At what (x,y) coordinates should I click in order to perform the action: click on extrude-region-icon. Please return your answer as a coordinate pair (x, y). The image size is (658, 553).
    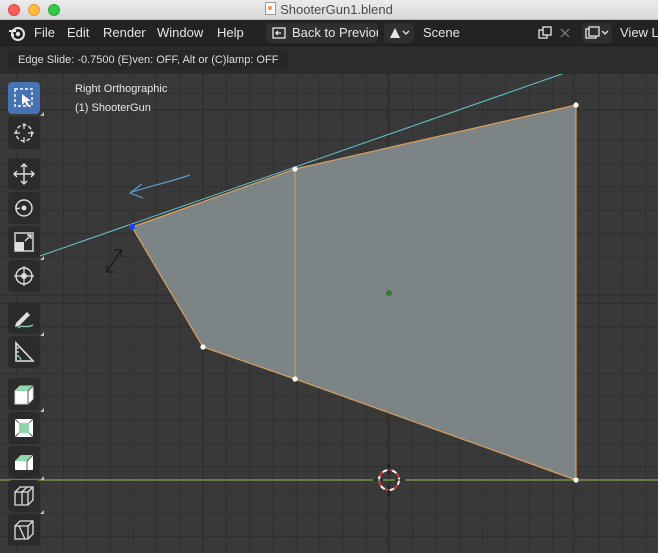
    Looking at the image, I should click on (24, 395).